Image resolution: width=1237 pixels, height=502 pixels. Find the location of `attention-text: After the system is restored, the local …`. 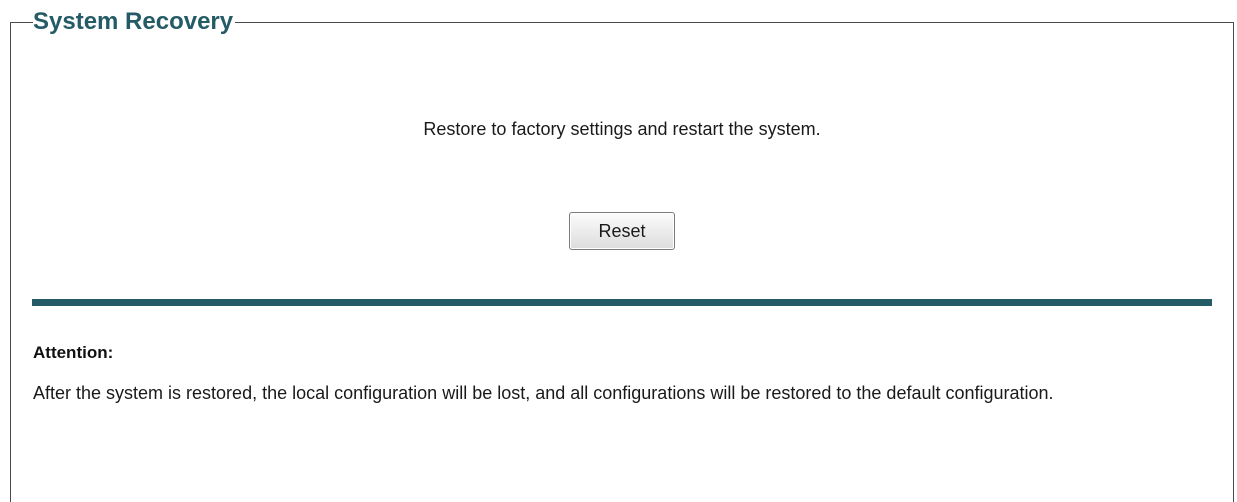

attention-text: After the system is restored, the local … is located at coordinates (543, 393).